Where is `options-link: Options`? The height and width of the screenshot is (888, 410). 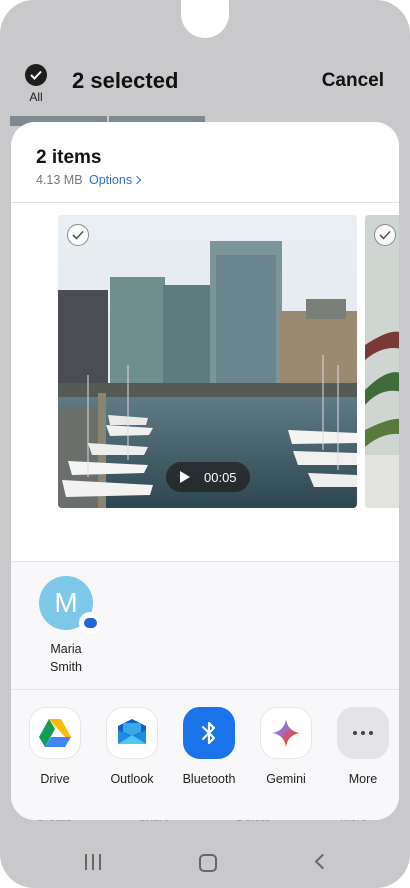
options-link: Options is located at coordinates (115, 180).